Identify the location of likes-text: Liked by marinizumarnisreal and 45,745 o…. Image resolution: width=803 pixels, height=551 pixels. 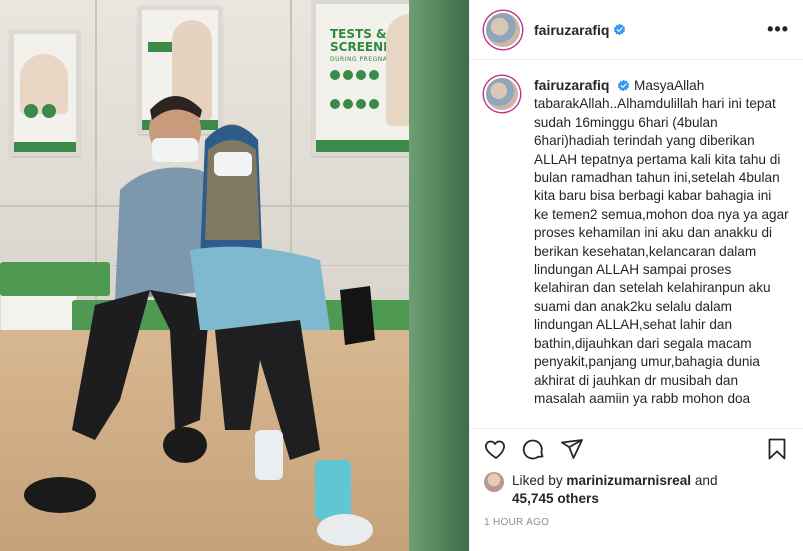
(615, 490).